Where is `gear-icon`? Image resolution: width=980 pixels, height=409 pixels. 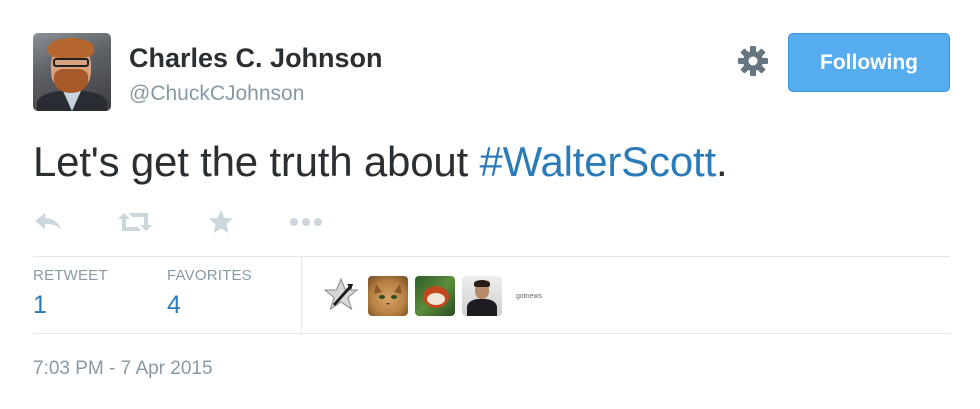
gear-icon is located at coordinates (753, 61).